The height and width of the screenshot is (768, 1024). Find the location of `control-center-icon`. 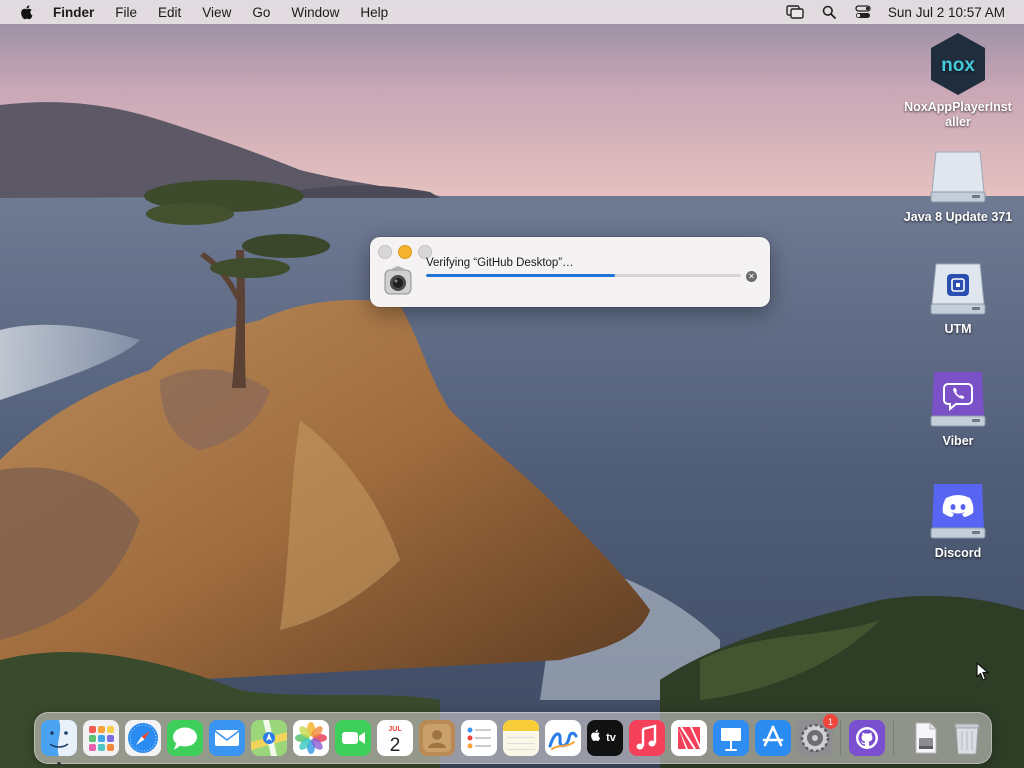

control-center-icon is located at coordinates (863, 12).